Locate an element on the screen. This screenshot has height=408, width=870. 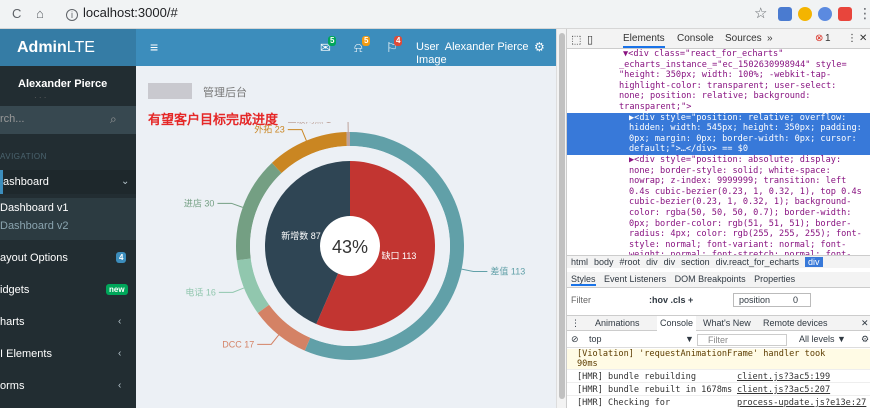
info-icon: i is located at coordinates (72, 15).